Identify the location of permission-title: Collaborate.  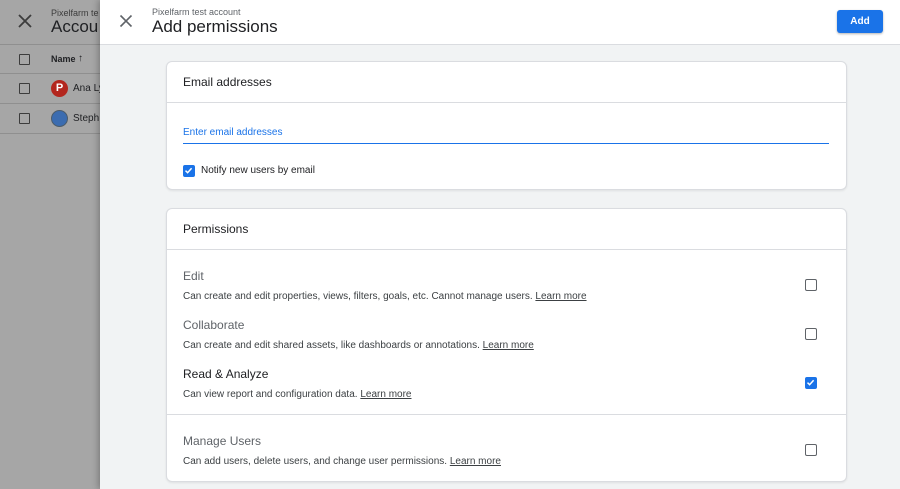
(214, 325).